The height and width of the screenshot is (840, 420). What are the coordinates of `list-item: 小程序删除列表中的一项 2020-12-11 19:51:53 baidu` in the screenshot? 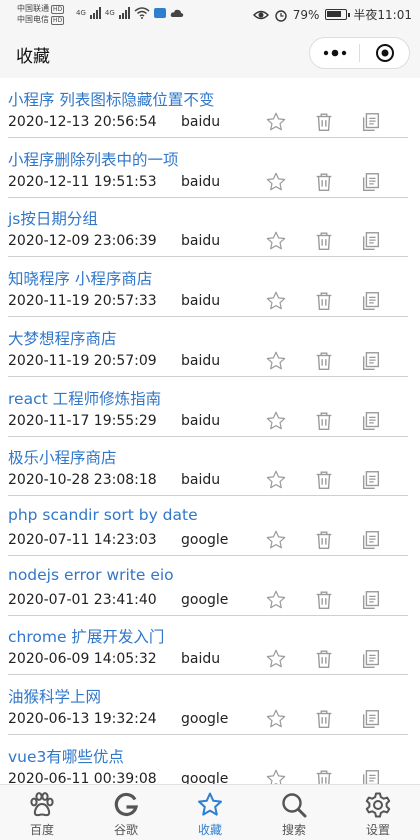 It's located at (210, 168).